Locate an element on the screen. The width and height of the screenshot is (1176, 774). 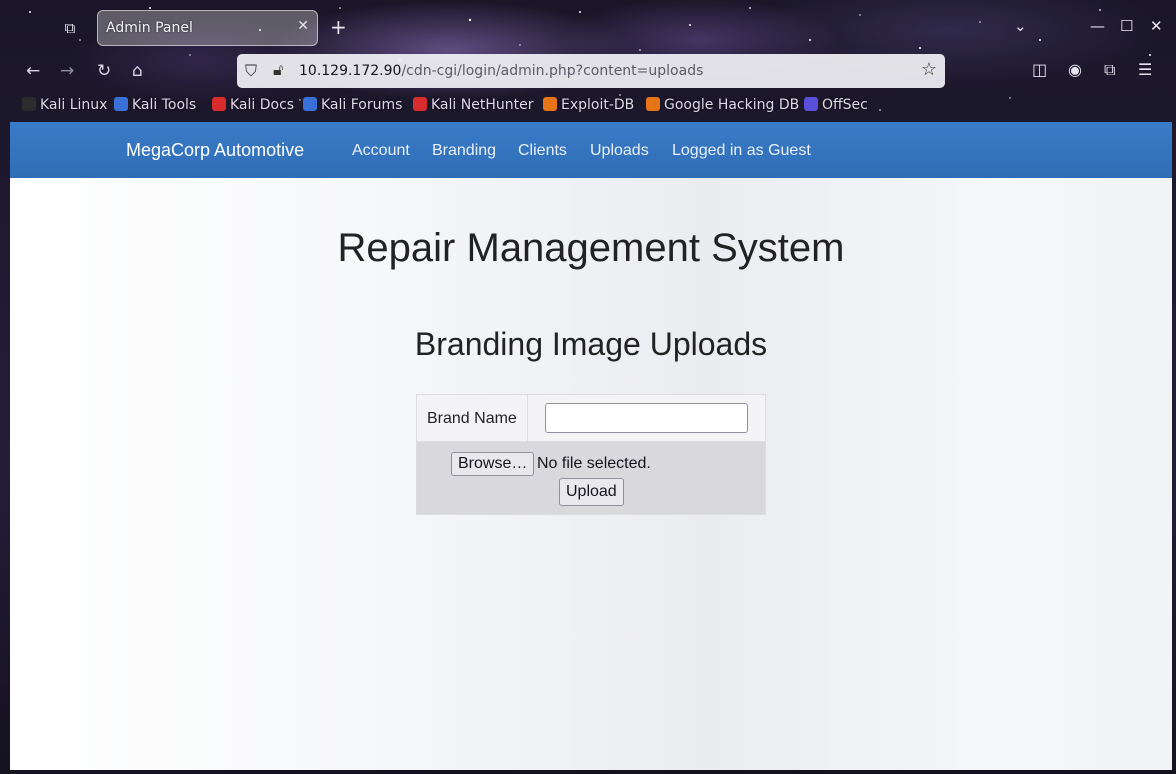
bookmark-kali-forums: Kali Forums is located at coordinates (352, 105).